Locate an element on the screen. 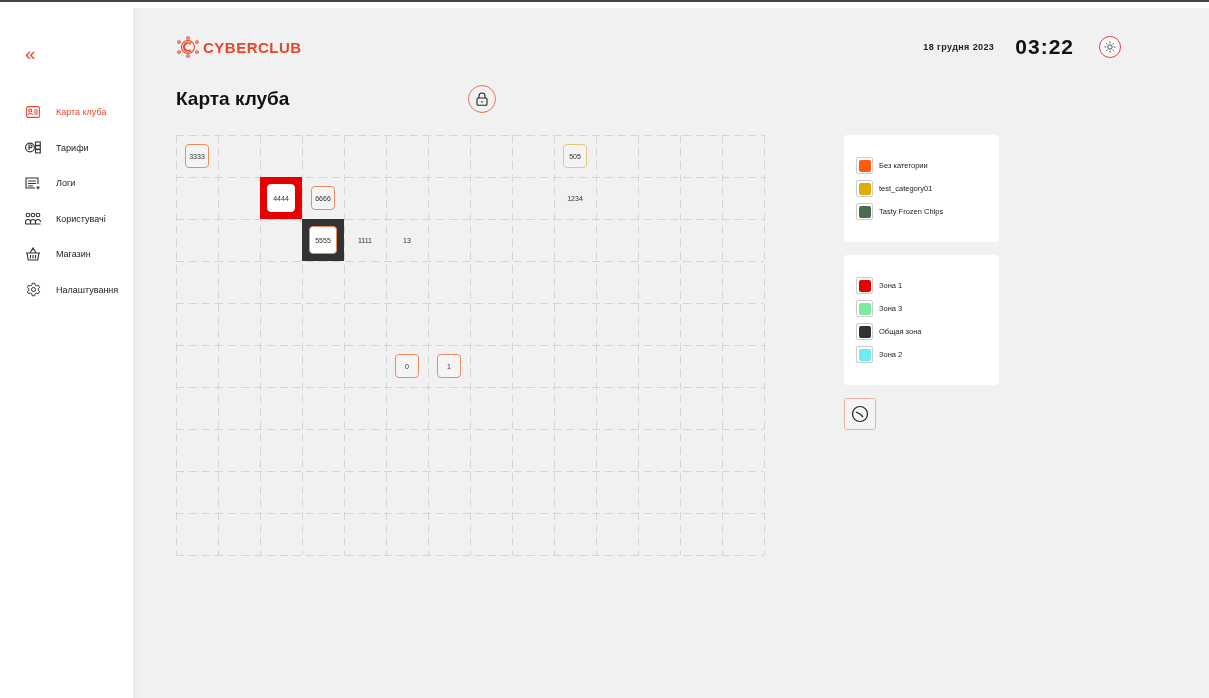  users-icon is located at coordinates (33, 218).